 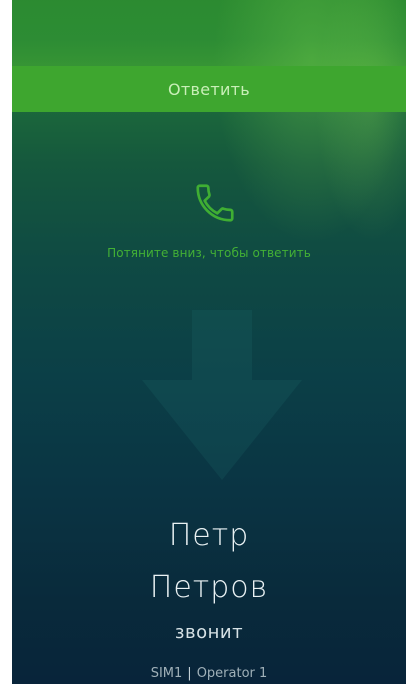 What do you see at coordinates (209, 253) in the screenshot?
I see `drag-hint-text: Потяните вниз, чтобы ответить` at bounding box center [209, 253].